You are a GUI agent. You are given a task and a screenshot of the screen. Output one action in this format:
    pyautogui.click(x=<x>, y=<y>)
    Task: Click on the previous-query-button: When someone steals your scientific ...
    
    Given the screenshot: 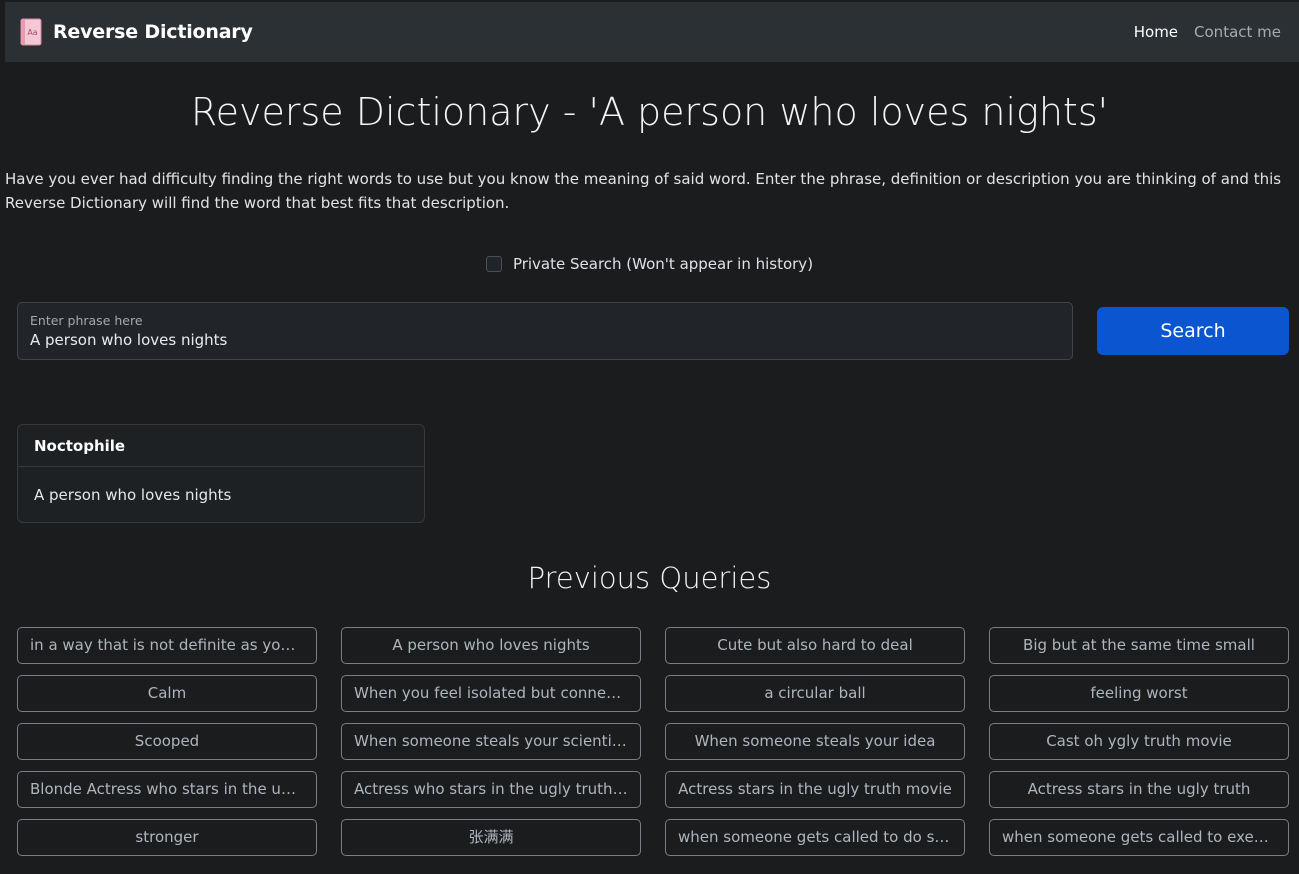 What is the action you would take?
    pyautogui.click(x=491, y=741)
    